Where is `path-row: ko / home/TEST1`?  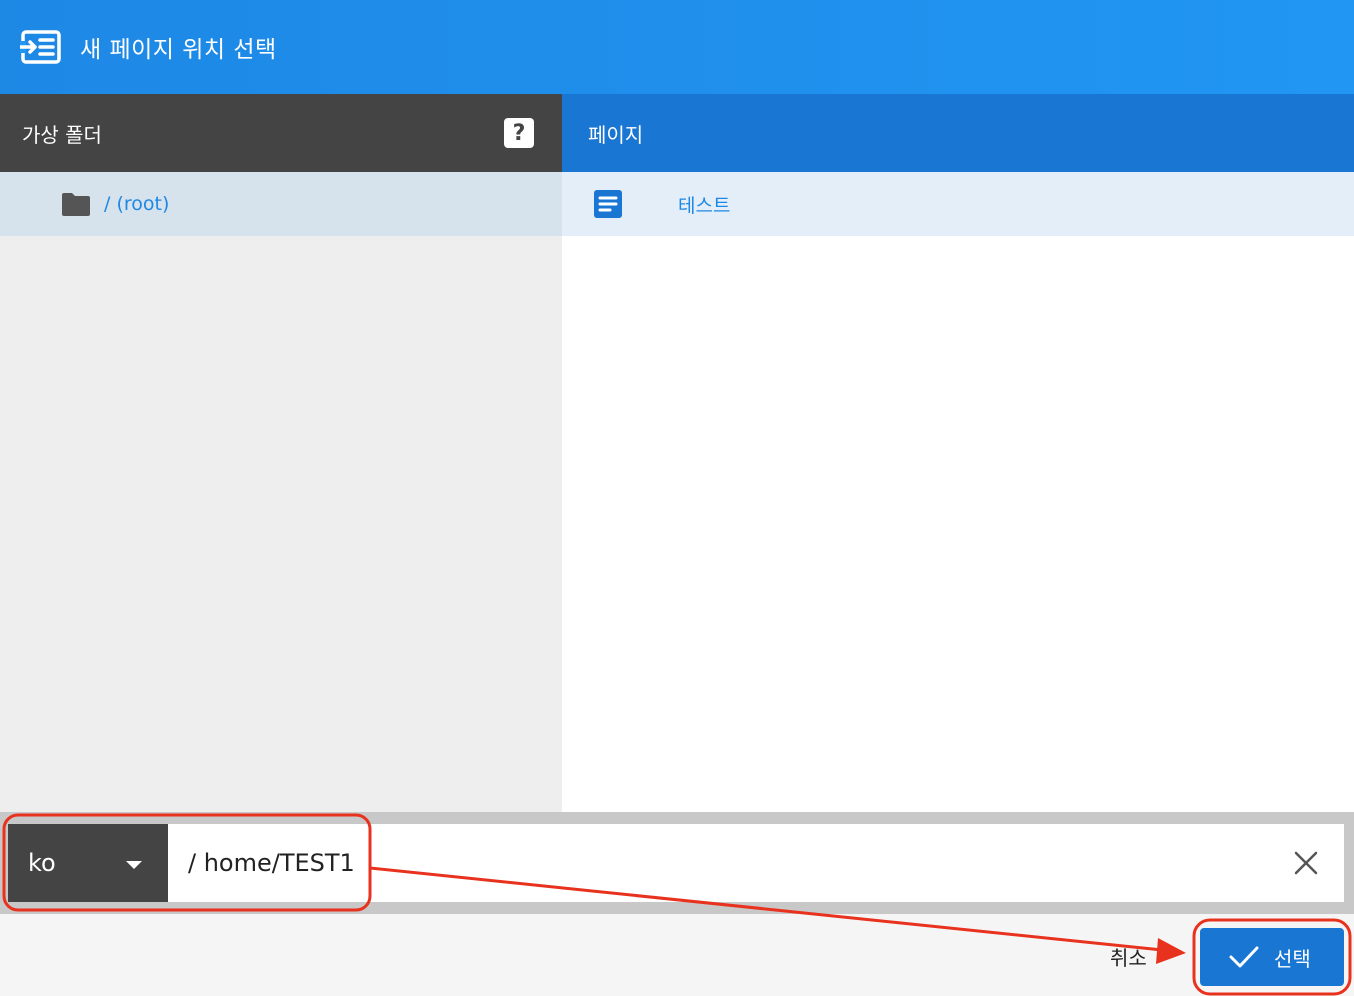 path-row: ko / home/TEST1 is located at coordinates (676, 863).